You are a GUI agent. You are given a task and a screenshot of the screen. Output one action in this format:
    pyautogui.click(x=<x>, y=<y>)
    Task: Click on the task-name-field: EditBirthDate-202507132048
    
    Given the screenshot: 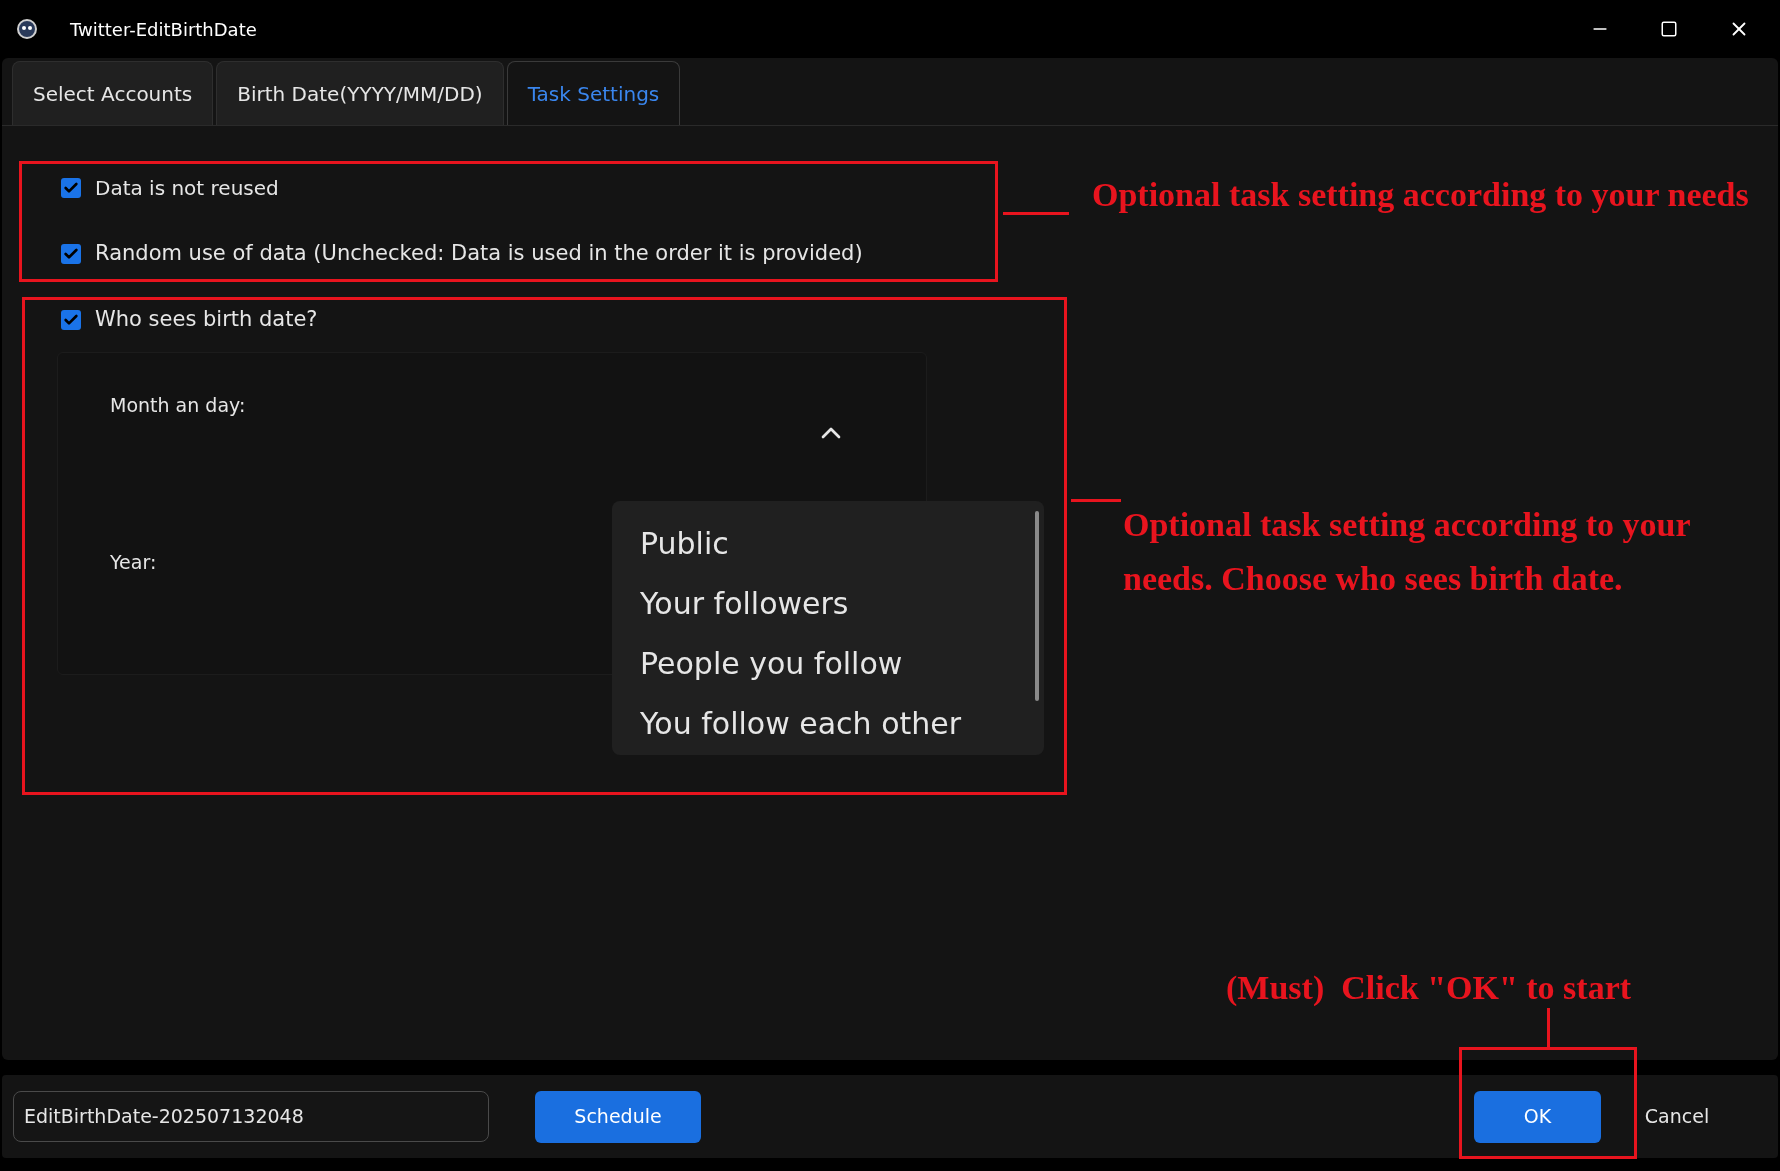 What is the action you would take?
    pyautogui.click(x=251, y=1116)
    